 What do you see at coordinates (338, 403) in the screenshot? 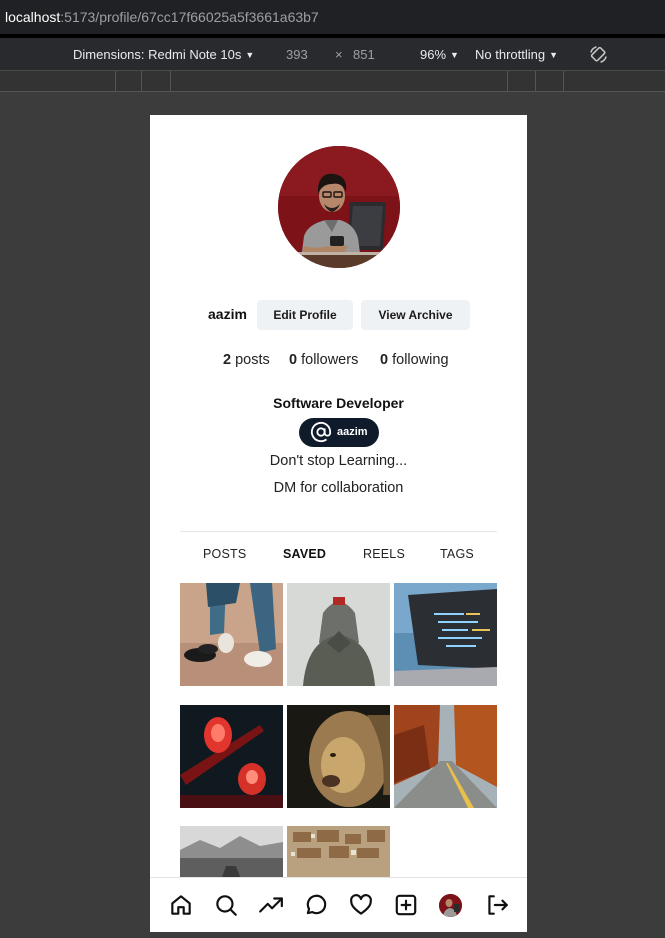
I see `bio-title: Software Developer` at bounding box center [338, 403].